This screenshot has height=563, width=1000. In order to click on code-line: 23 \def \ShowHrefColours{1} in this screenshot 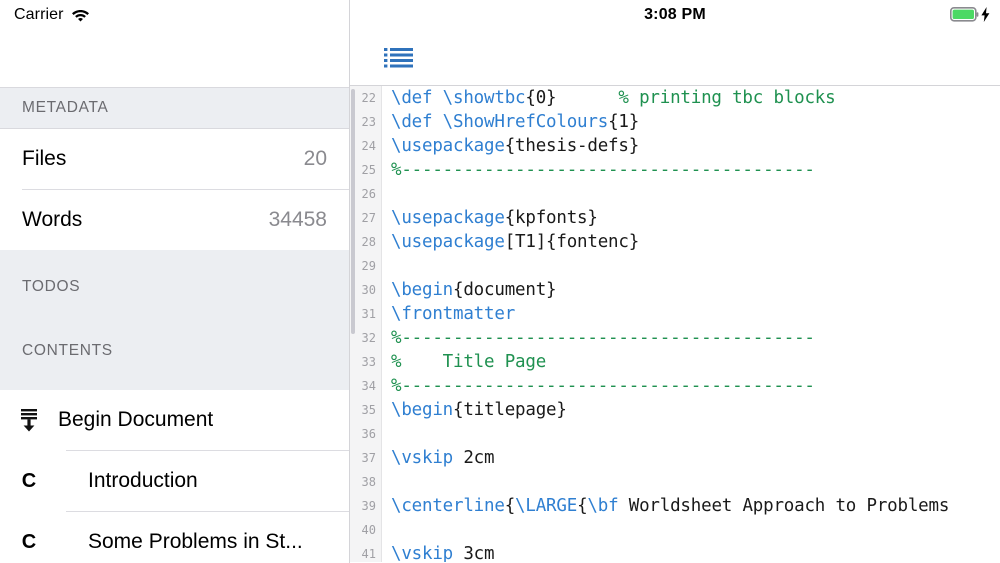, I will do `click(675, 122)`.